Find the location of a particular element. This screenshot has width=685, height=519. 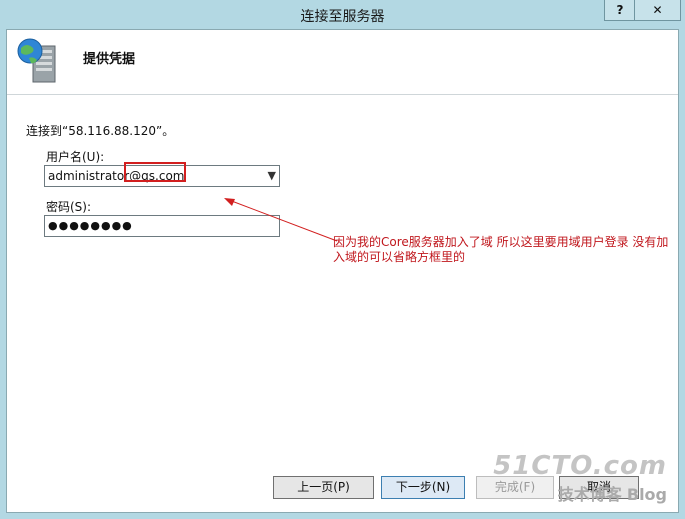

domain-highlight-box is located at coordinates (155, 172).